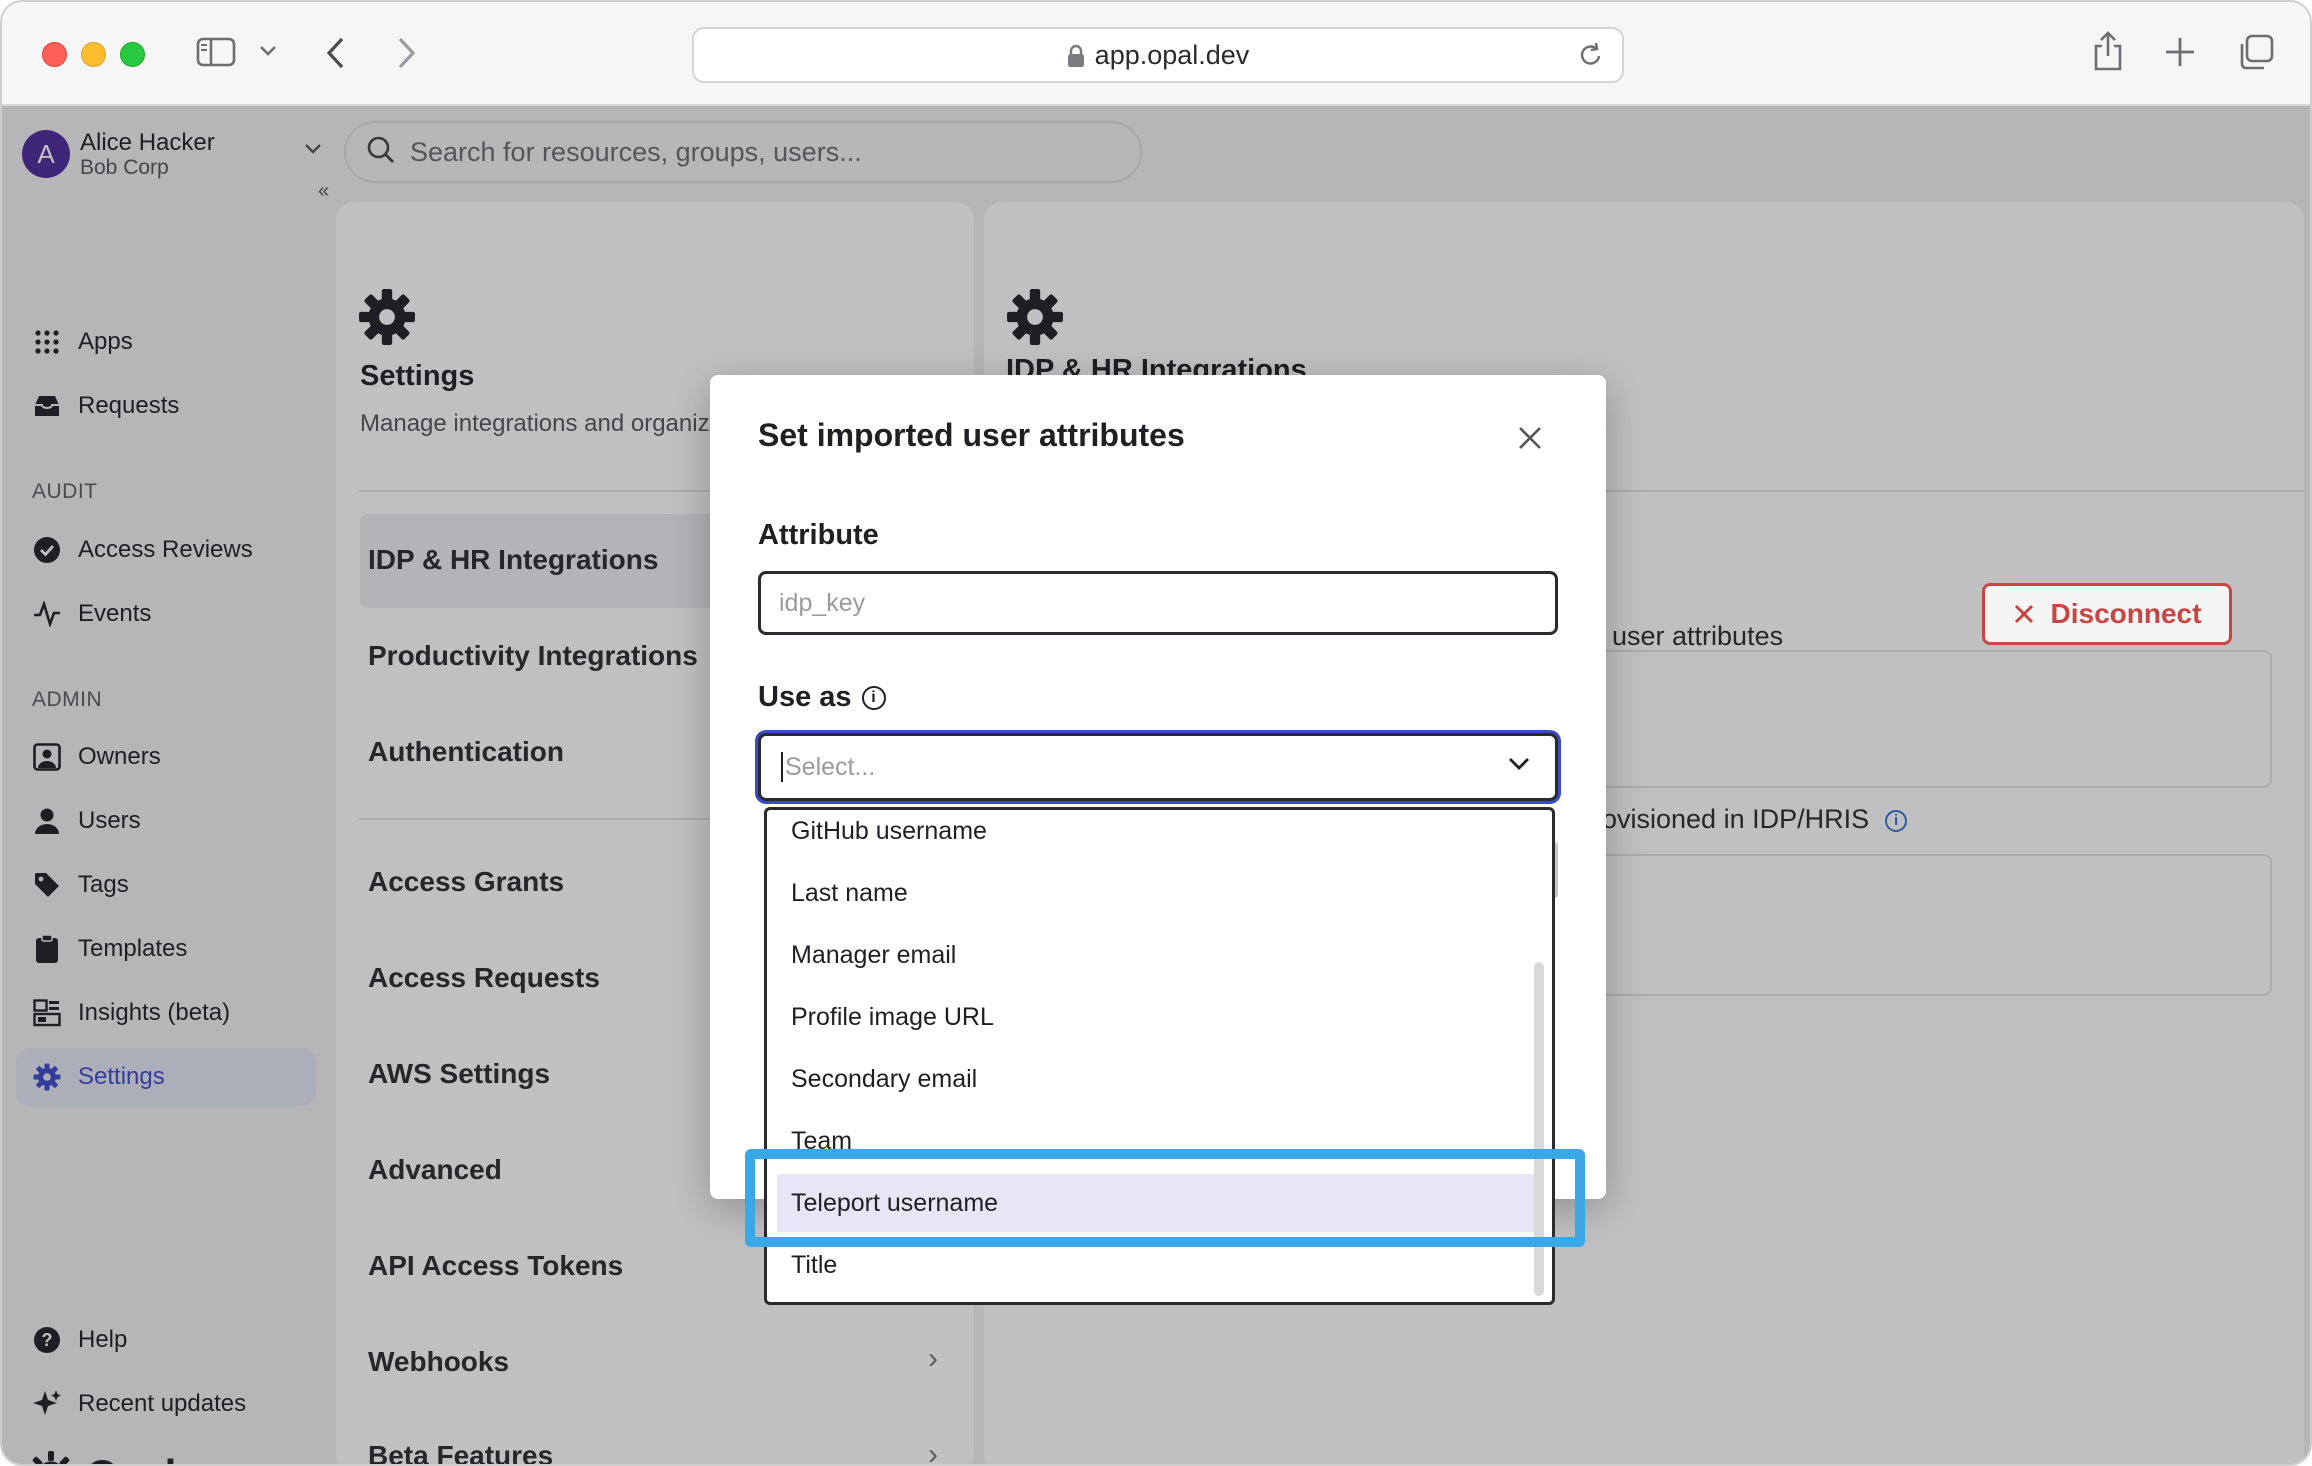  Describe the element at coordinates (873, 698) in the screenshot. I see `info-icon: i` at that location.